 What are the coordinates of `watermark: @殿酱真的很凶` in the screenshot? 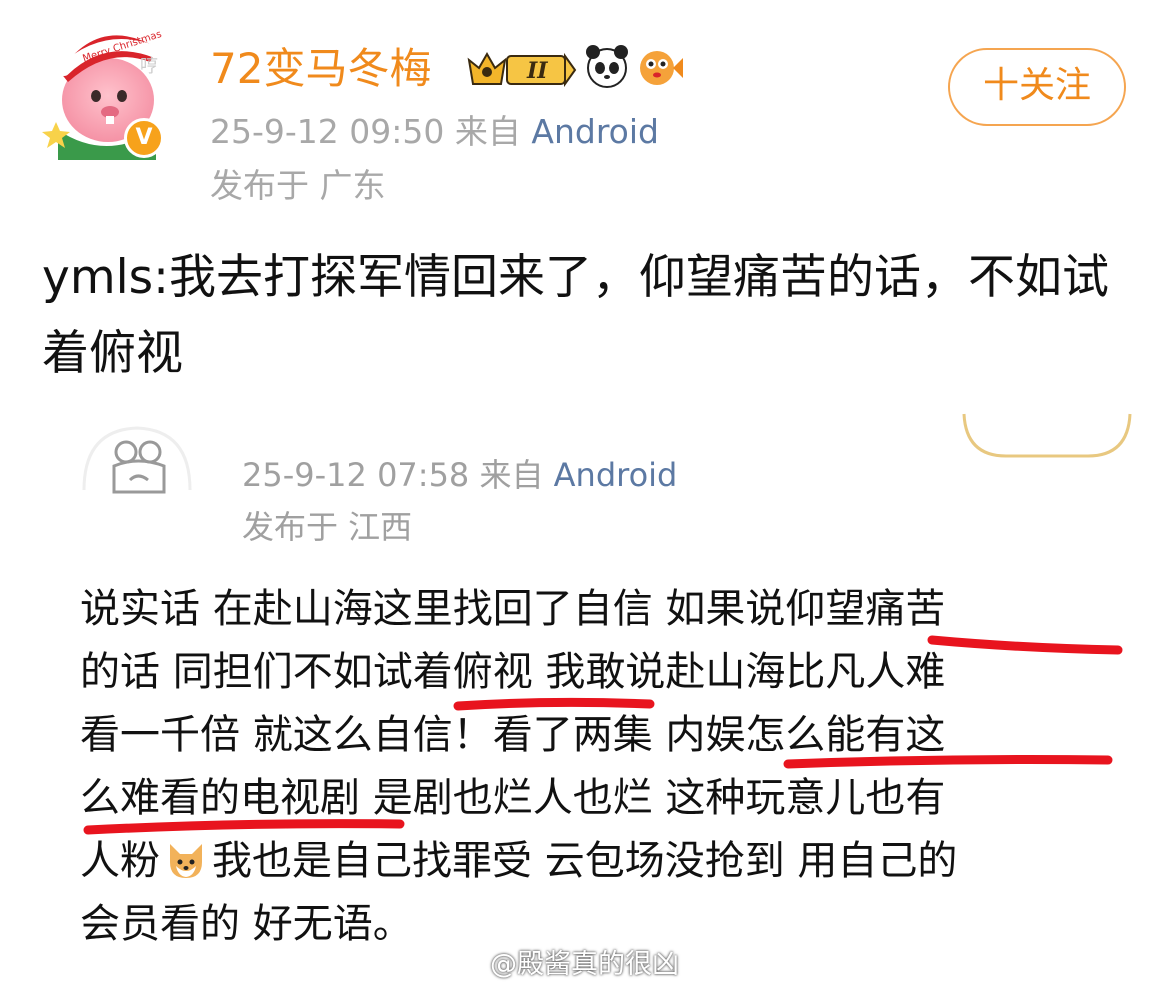 It's located at (565, 965).